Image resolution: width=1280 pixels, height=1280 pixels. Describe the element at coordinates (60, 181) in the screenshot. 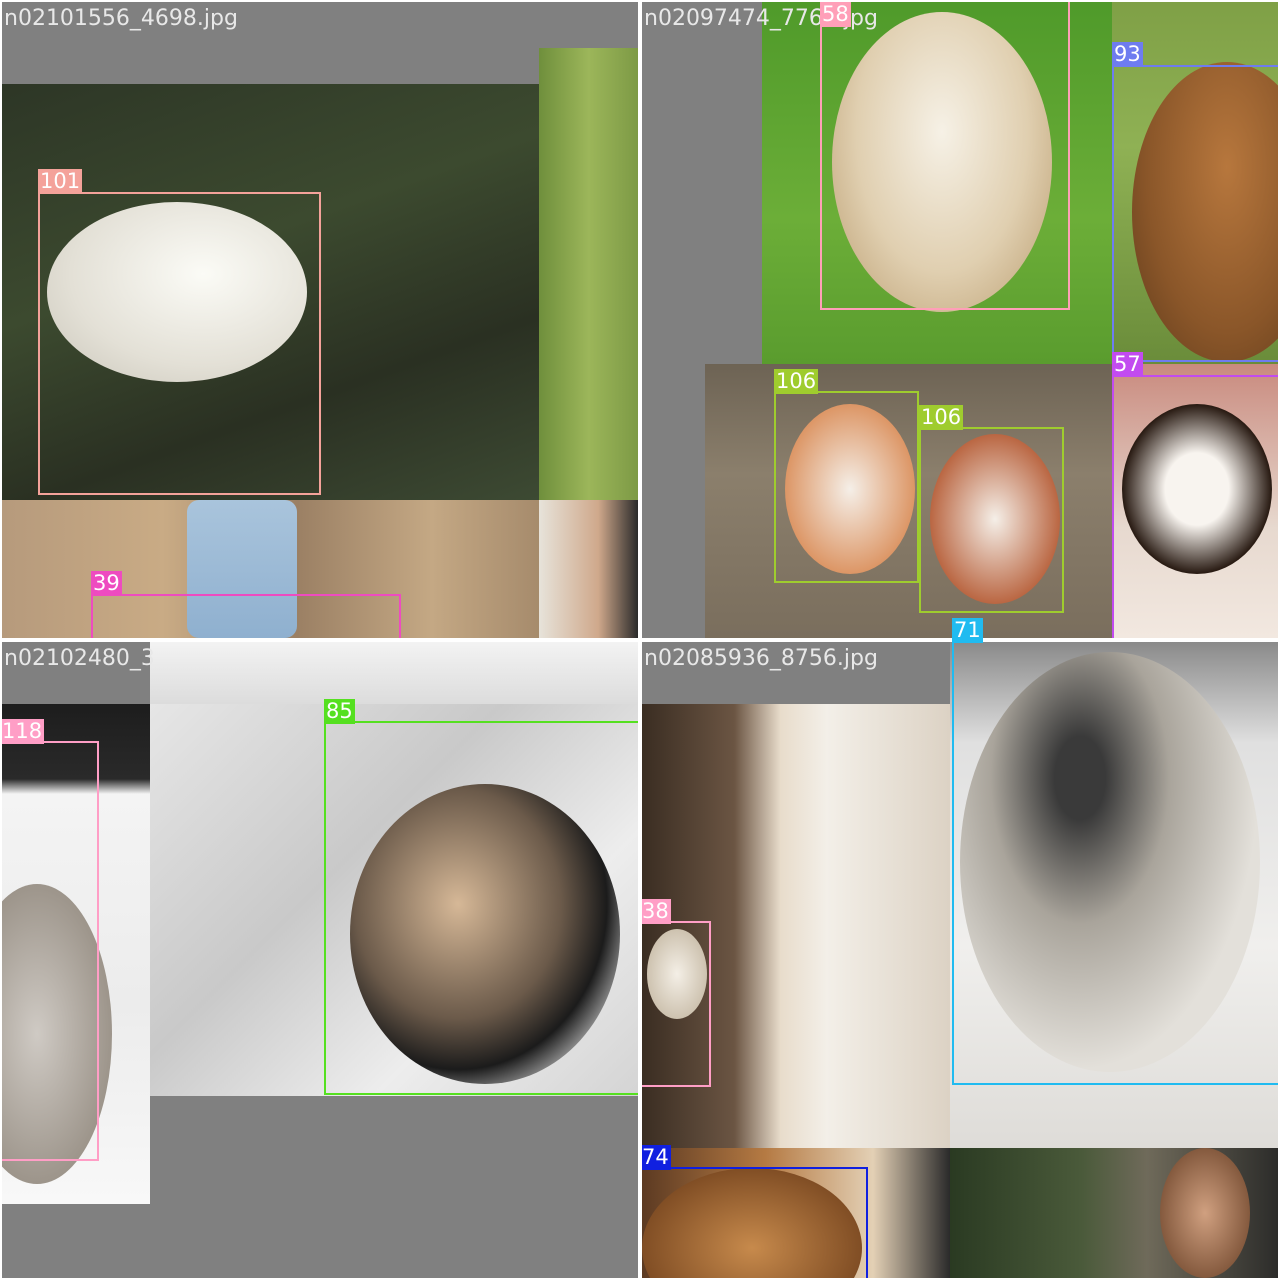

I see `detection-label: 101` at that location.